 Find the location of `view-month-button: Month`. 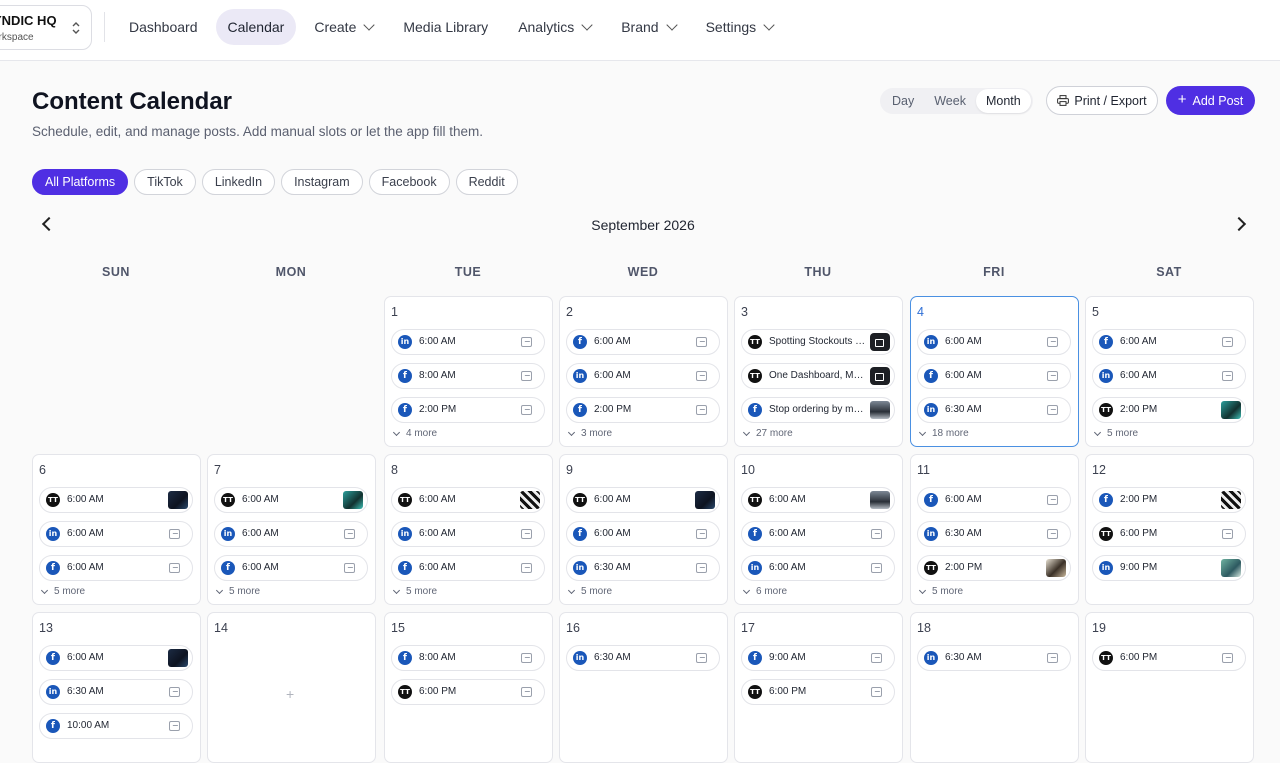

view-month-button: Month is located at coordinates (1003, 101).